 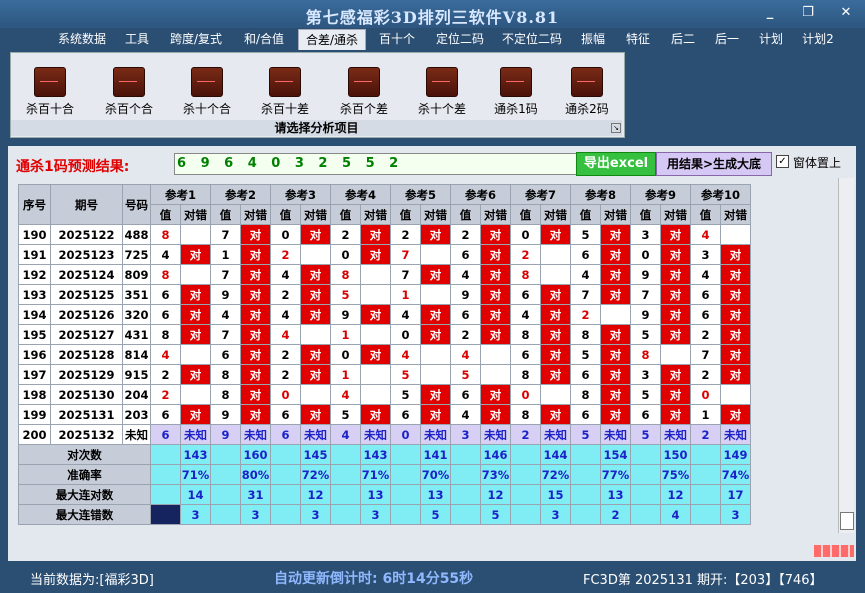 I want to click on stay-on-top-checkbox: ✓, so click(x=782, y=161).